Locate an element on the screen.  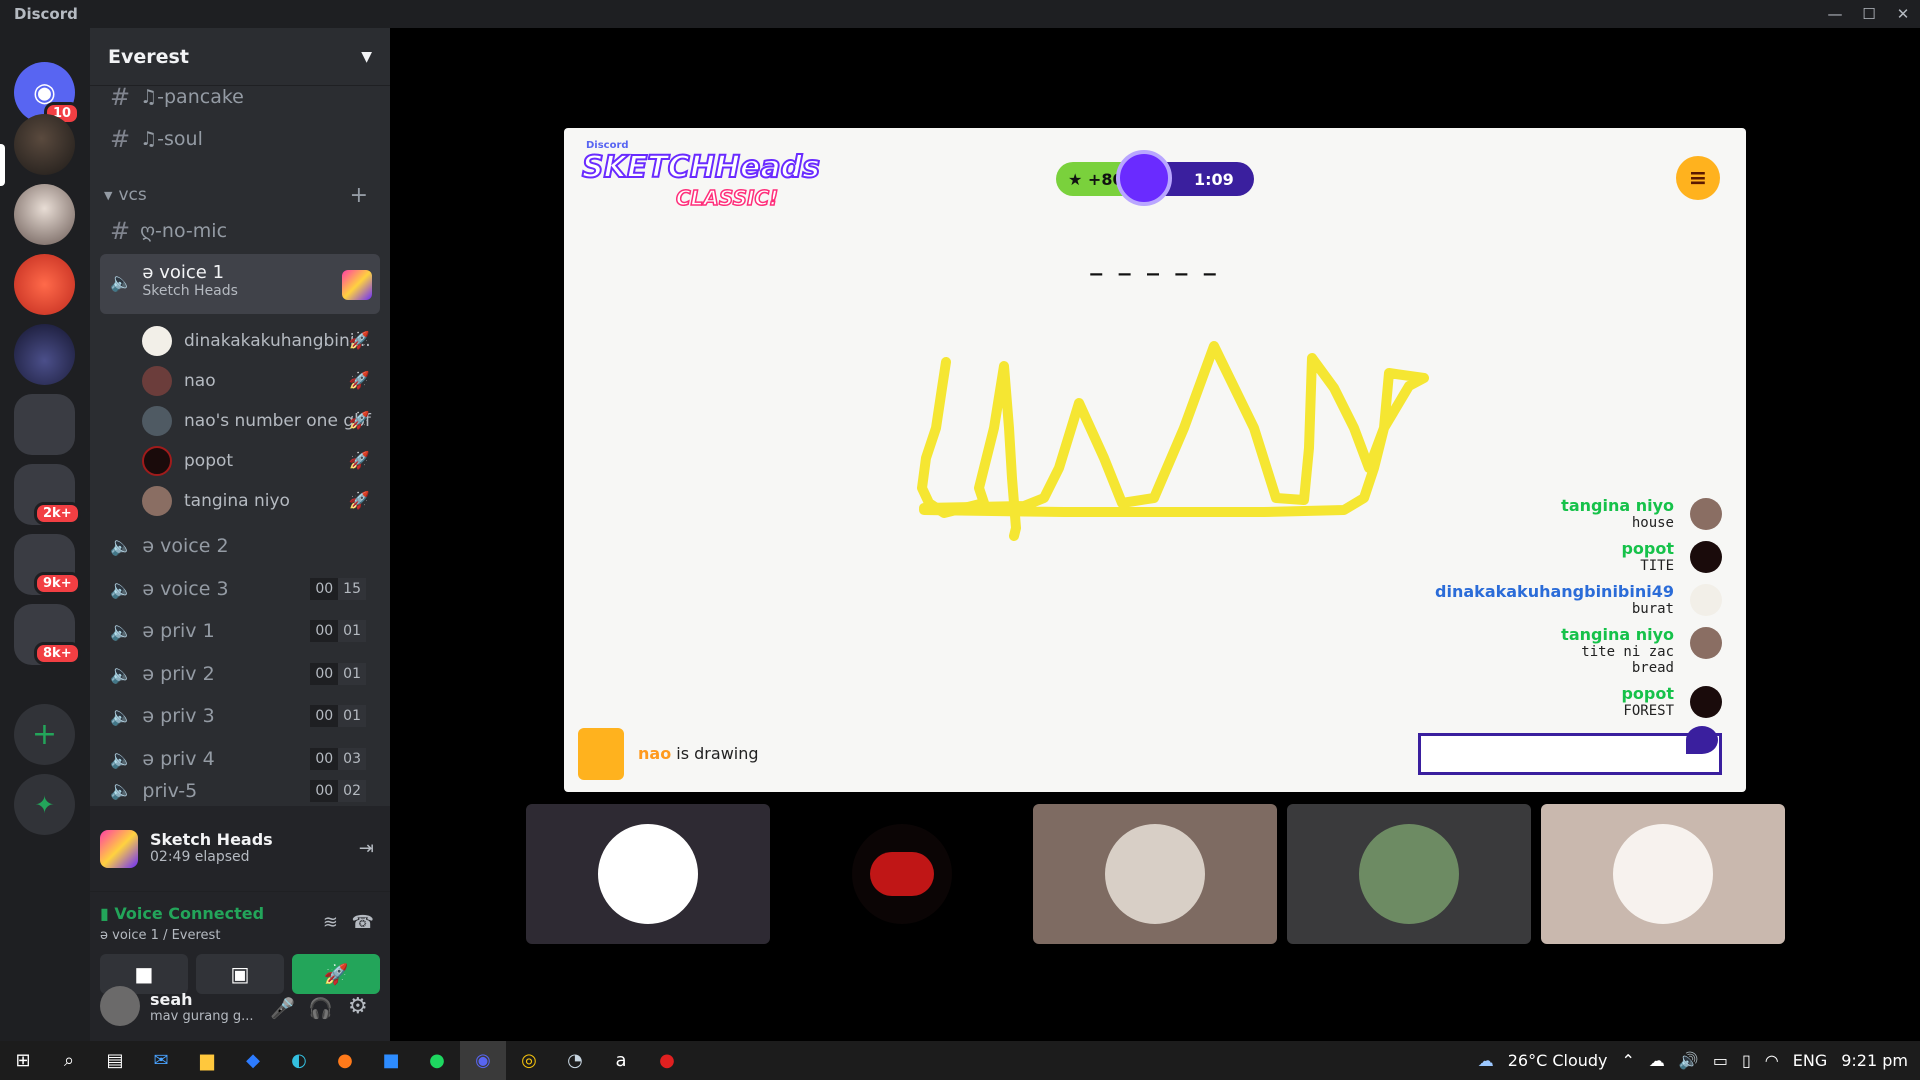
unread-badge: 8k+ is located at coordinates (57, 653).